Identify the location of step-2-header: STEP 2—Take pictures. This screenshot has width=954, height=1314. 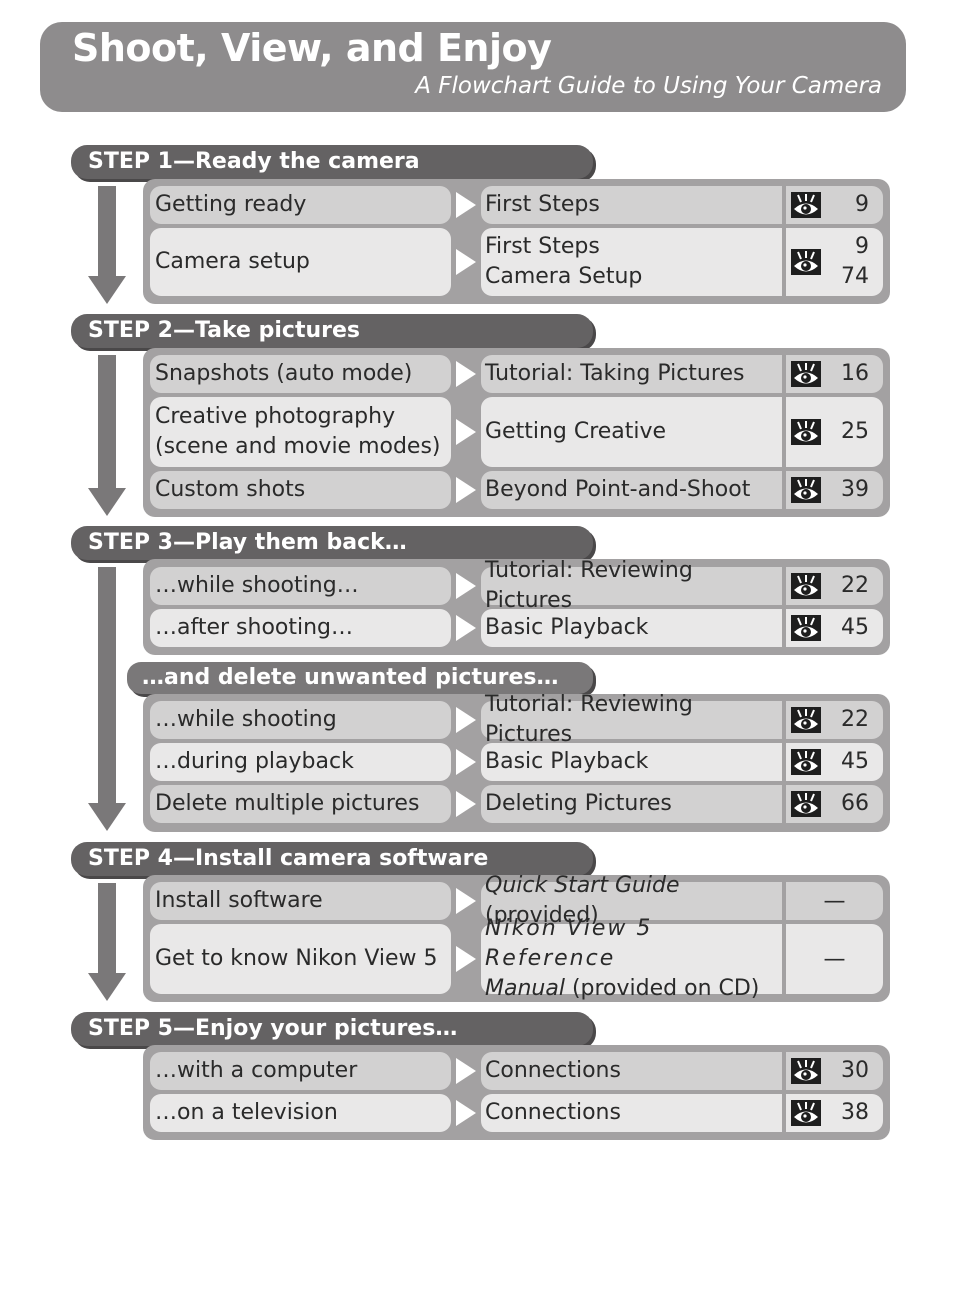
(332, 331).